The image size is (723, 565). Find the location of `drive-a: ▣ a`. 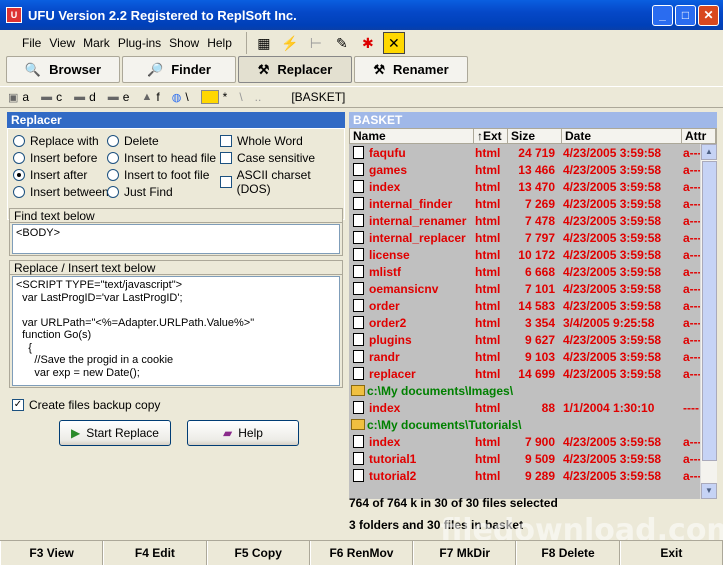

drive-a: ▣ a is located at coordinates (18, 97).